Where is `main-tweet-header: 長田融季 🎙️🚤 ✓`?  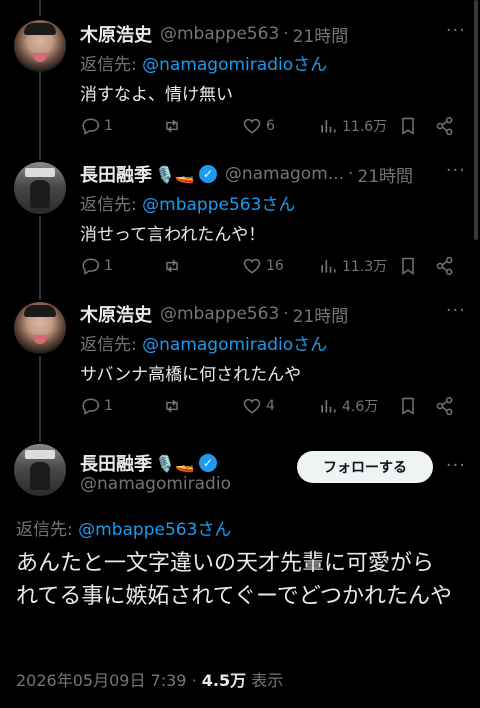
main-tweet-header: 長田融季 🎙️🚤 ✓ is located at coordinates (148, 463).